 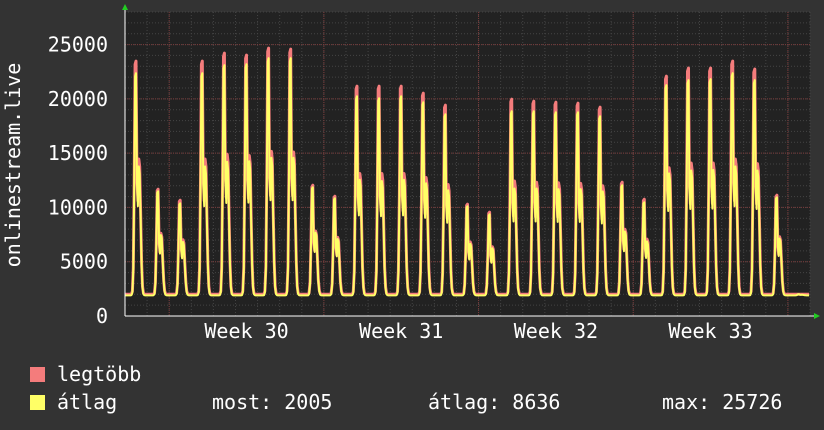 I want to click on stat-max: max: 25726, so click(x=722, y=402).